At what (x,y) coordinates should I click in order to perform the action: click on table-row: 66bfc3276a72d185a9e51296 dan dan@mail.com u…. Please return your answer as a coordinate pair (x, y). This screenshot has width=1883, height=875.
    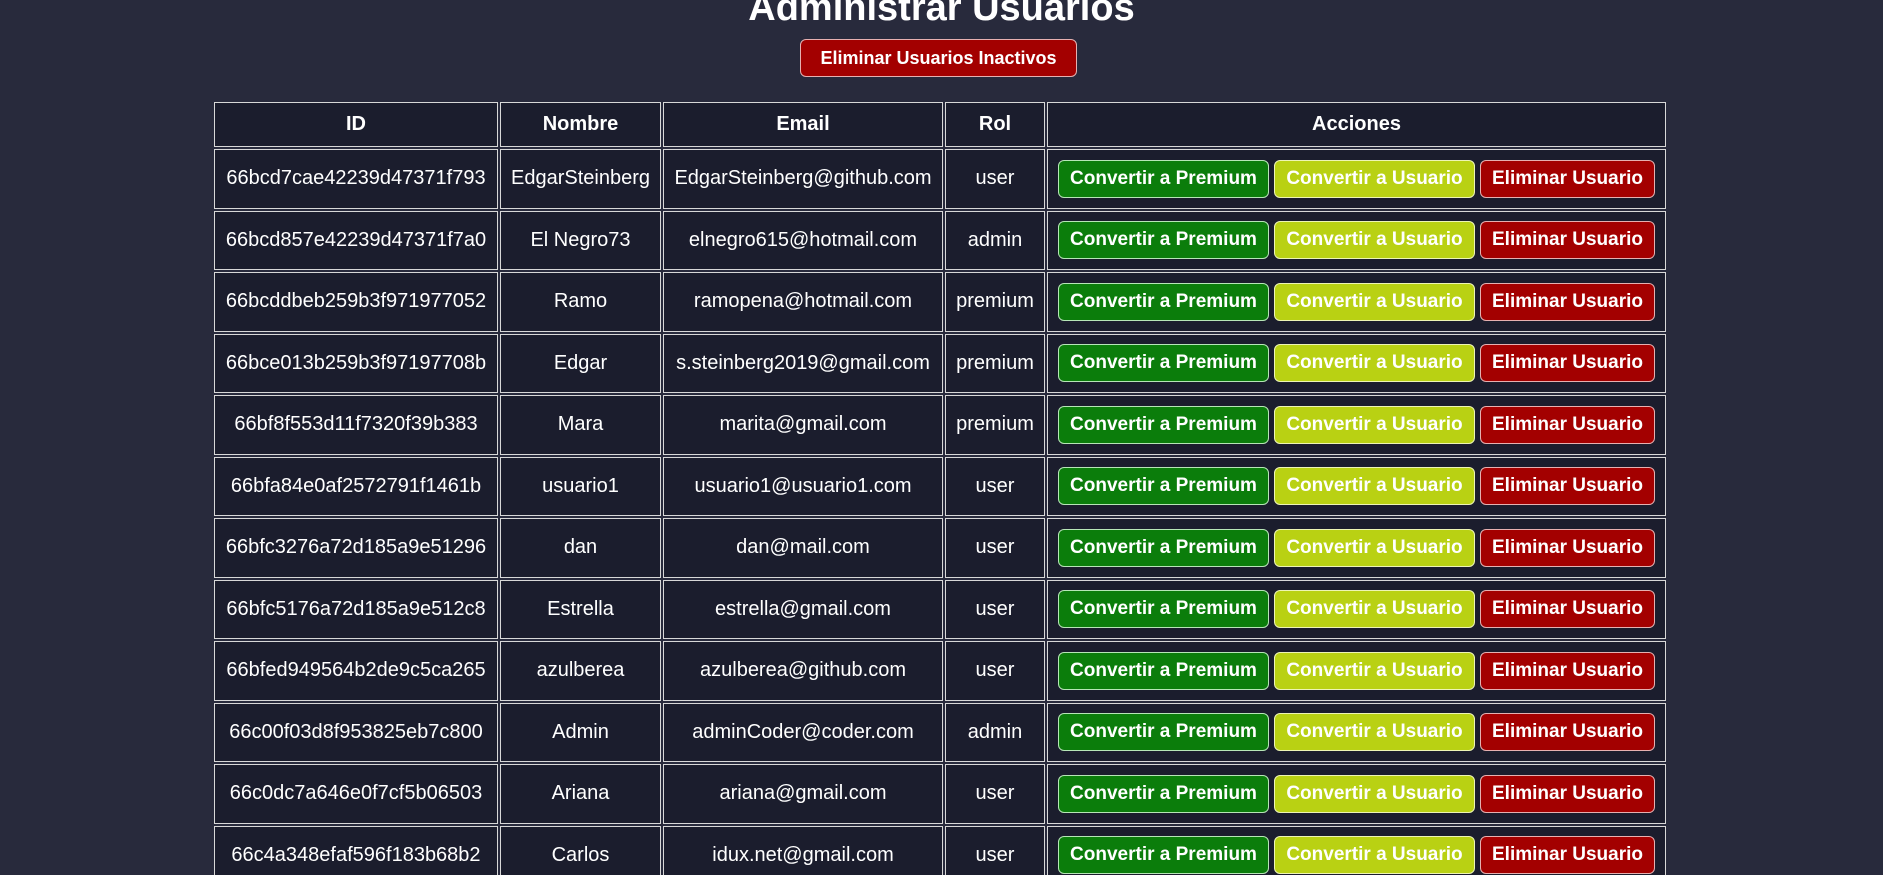
    Looking at the image, I should click on (940, 548).